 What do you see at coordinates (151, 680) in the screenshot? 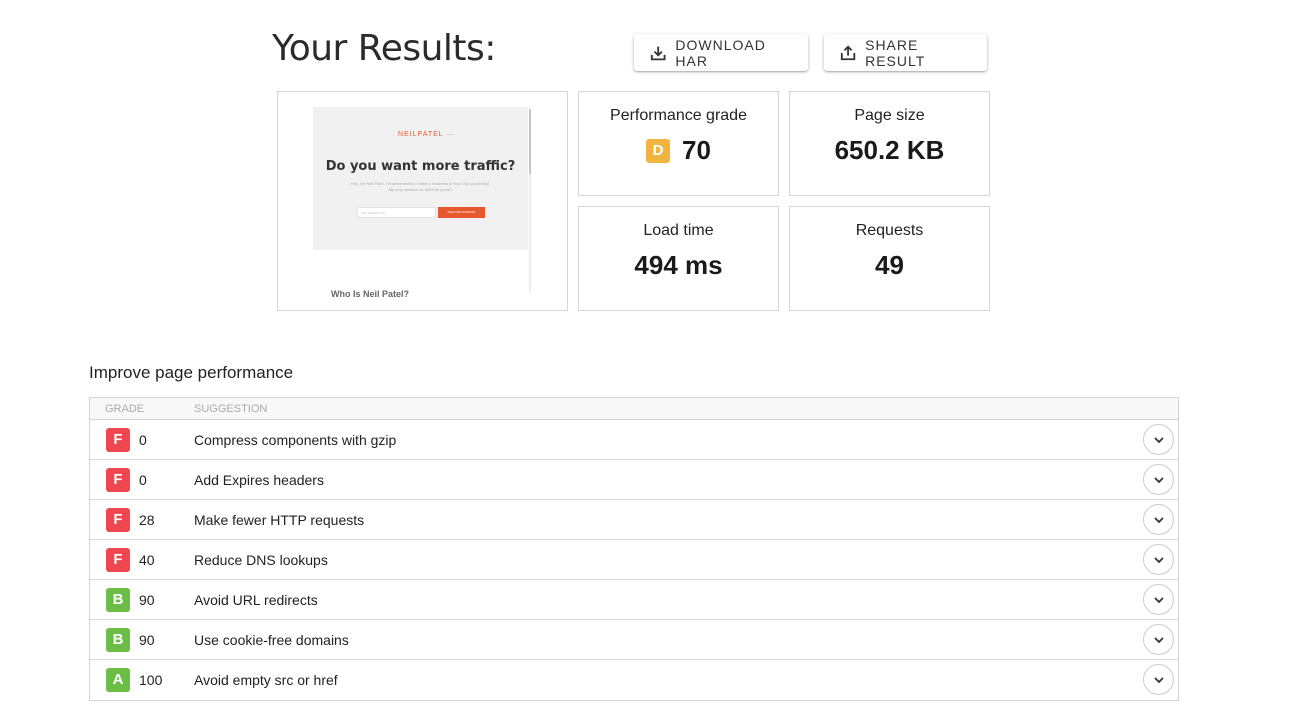
I see `grade-score: 100` at bounding box center [151, 680].